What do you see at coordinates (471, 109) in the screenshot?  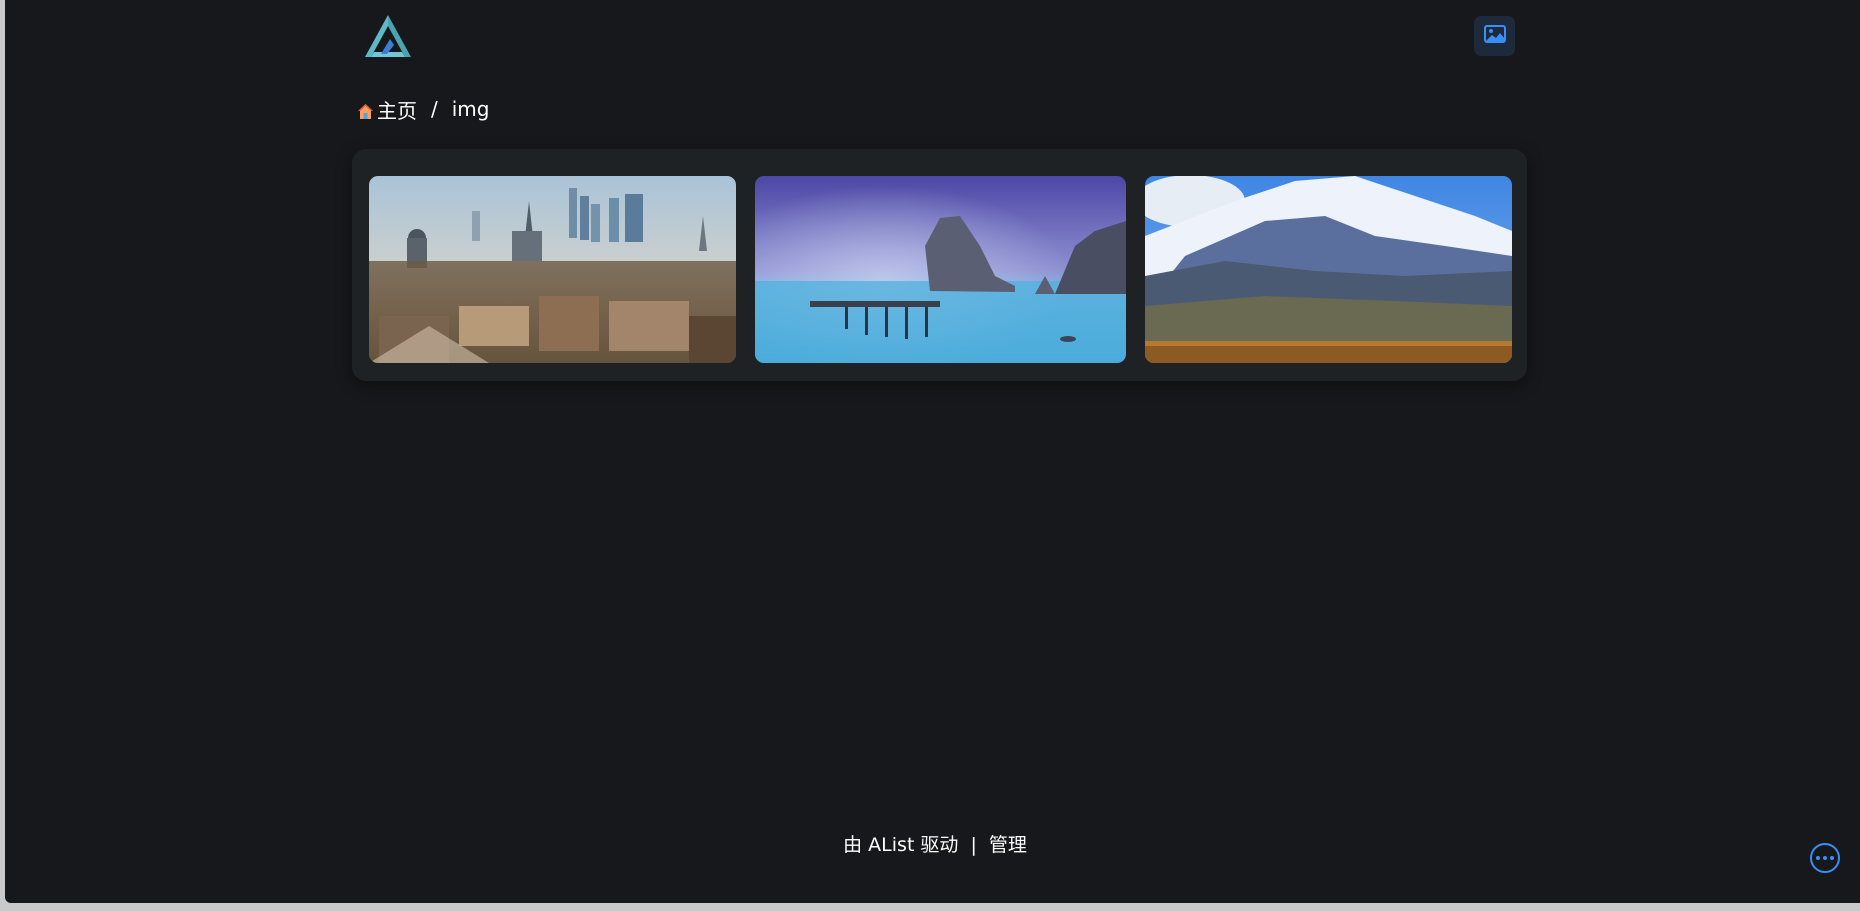 I see `breadcrumb-current: img` at bounding box center [471, 109].